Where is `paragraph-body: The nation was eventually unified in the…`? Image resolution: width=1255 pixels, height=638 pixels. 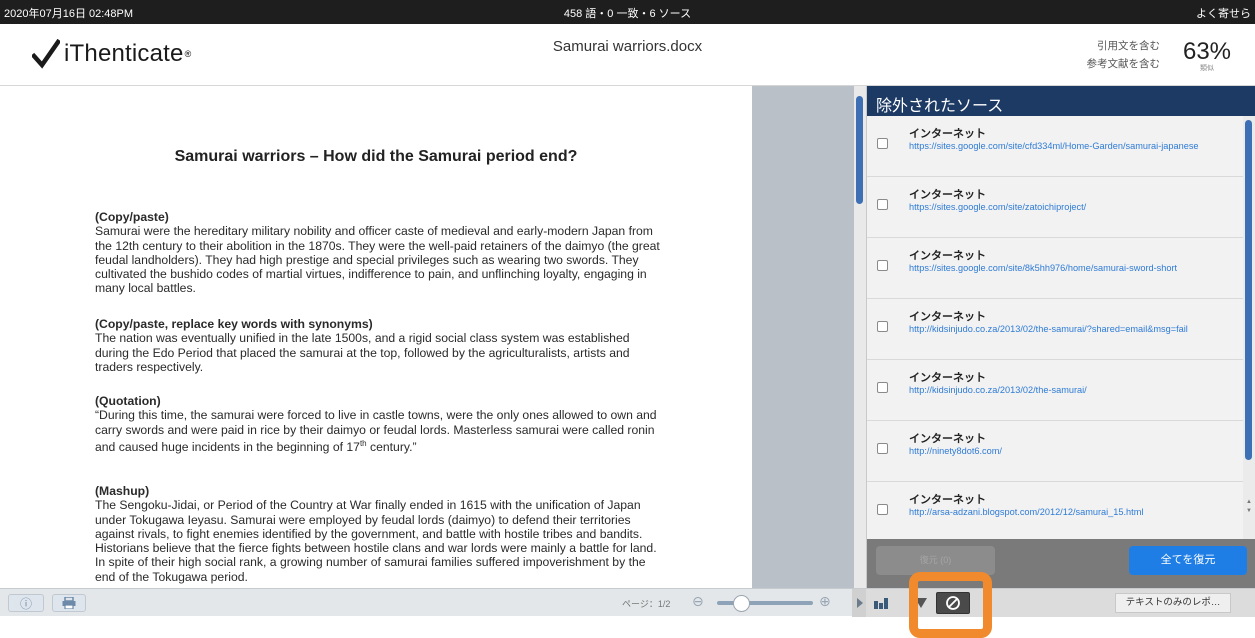
paragraph-body: The nation was eventually unified in the… is located at coordinates (362, 352).